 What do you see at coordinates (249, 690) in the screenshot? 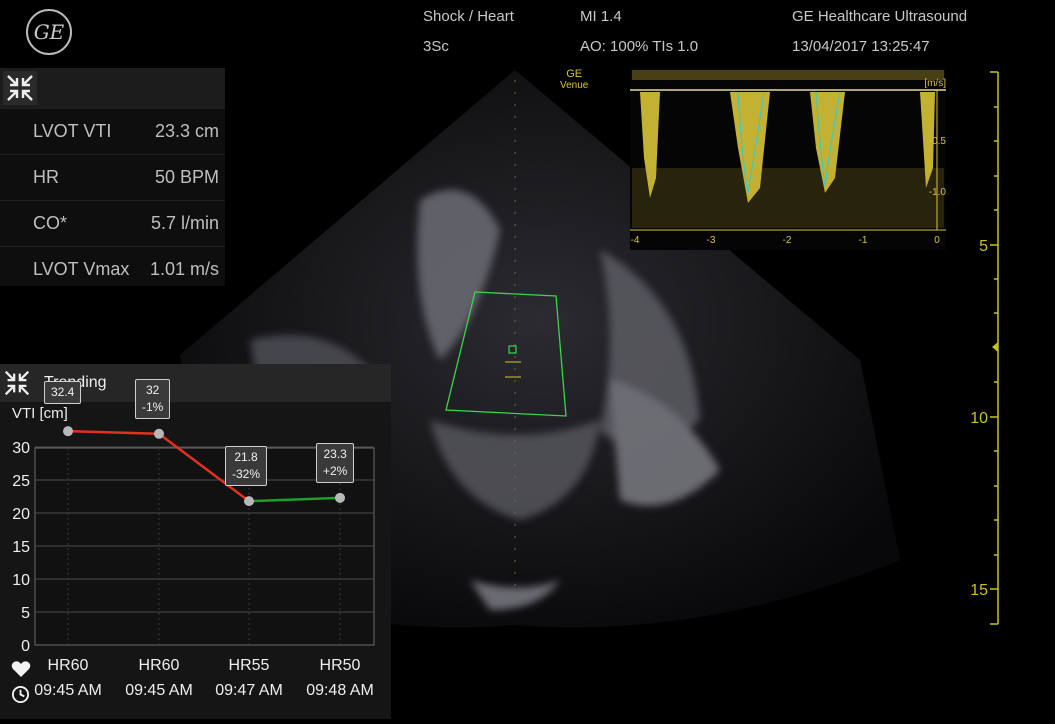
I see `x-label-time: 09:47 AM` at bounding box center [249, 690].